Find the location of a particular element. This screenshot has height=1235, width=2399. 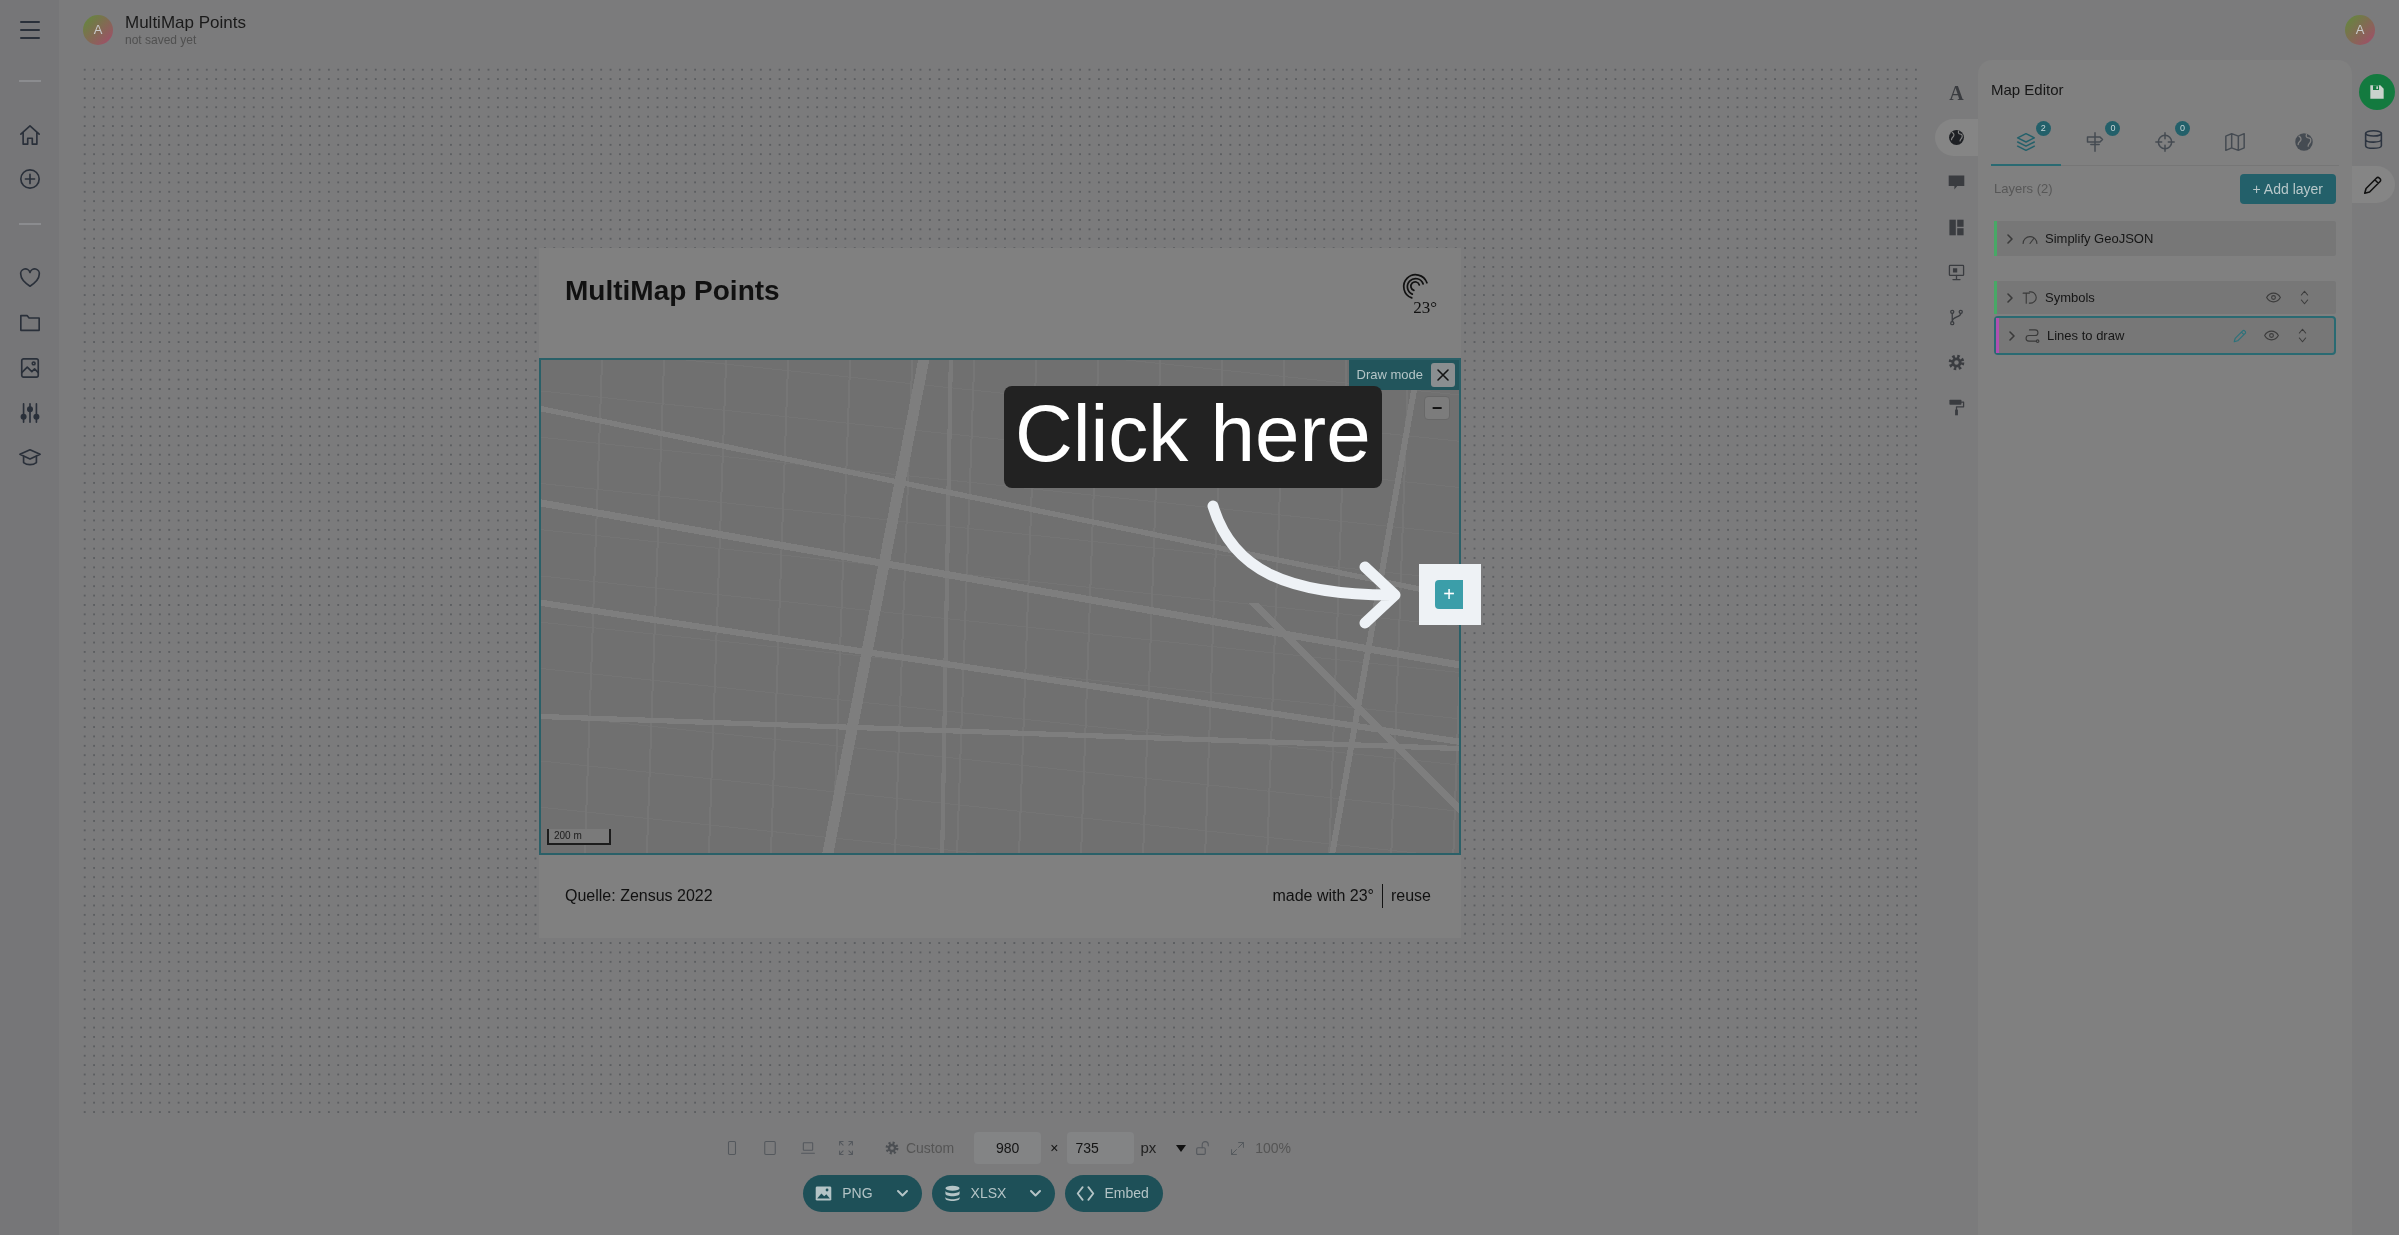

reuse-link: reuse is located at coordinates (1406, 896).